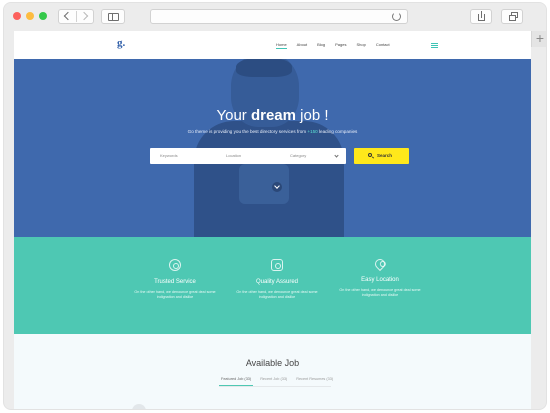 The image size is (550, 413). Describe the element at coordinates (312, 131) in the screenshot. I see `hero-subtitle-highlight: +150` at that location.